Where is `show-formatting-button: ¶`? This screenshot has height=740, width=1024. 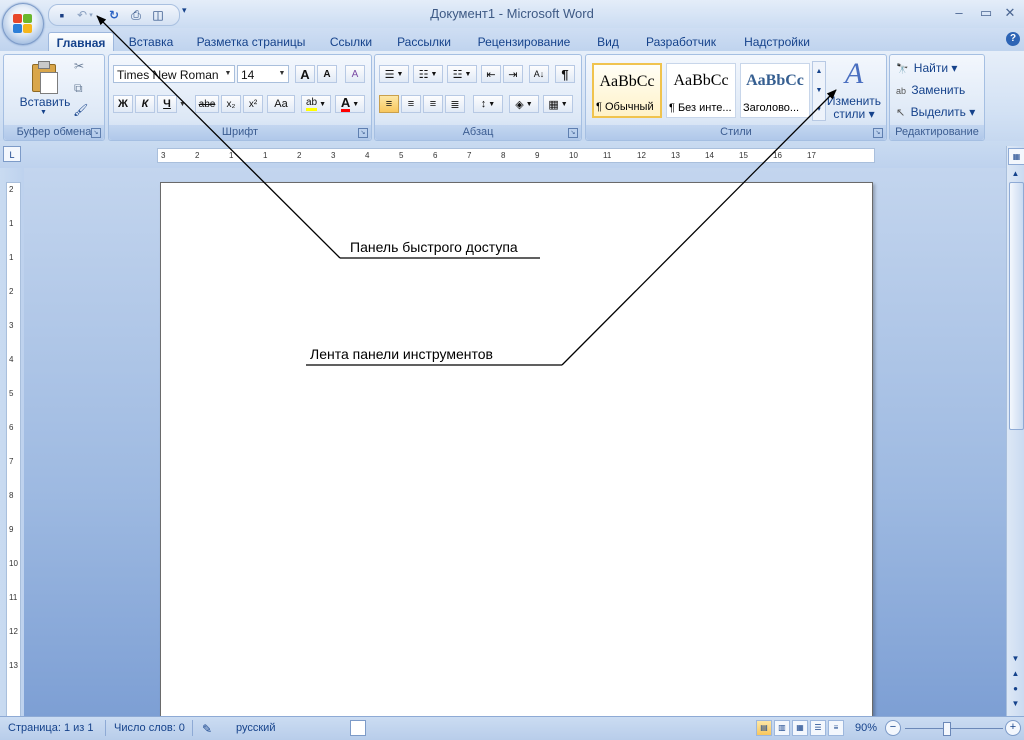
show-formatting-button: ¶ is located at coordinates (565, 74).